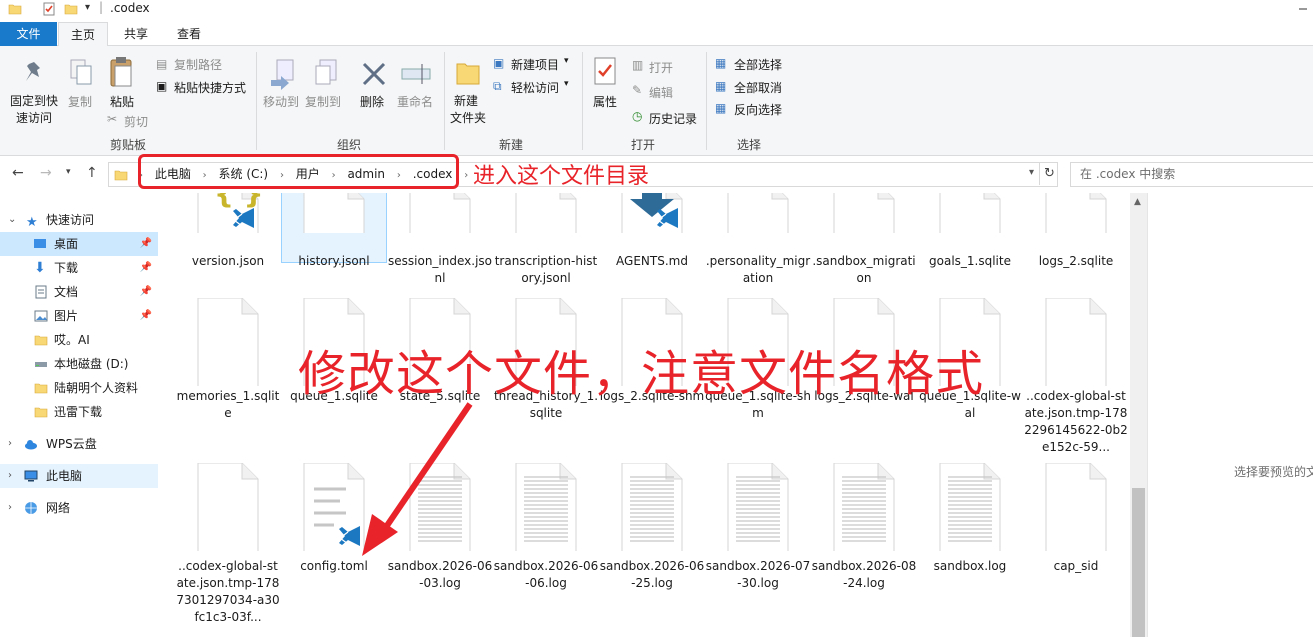  I want to click on customize-quick-access-icon: ▾, so click(87, 7).